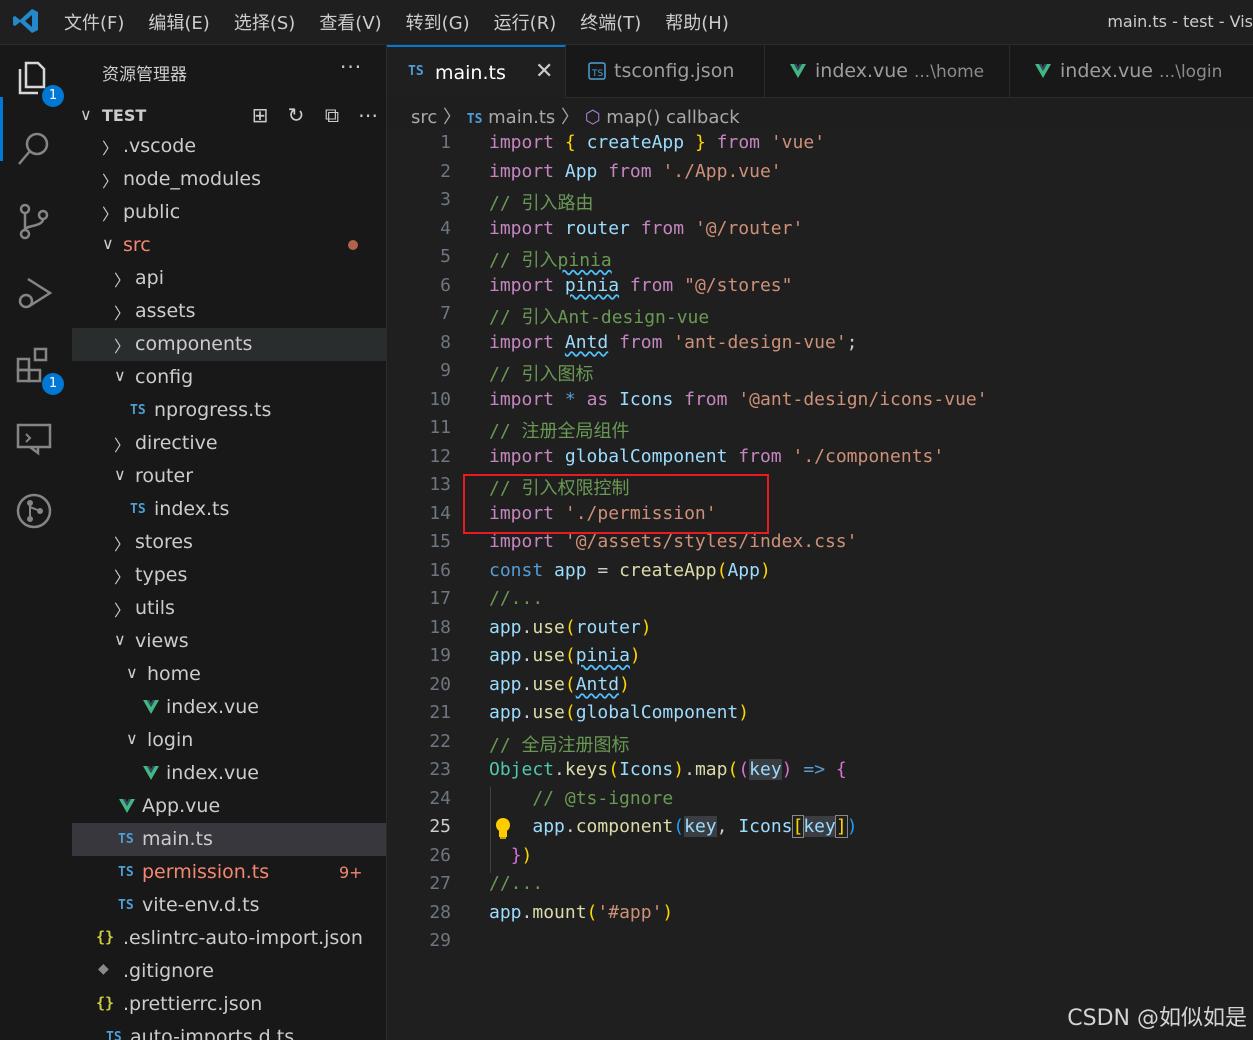 The image size is (1253, 1040). I want to click on code-line-16: 16 const app = createApp(App), so click(600, 570).